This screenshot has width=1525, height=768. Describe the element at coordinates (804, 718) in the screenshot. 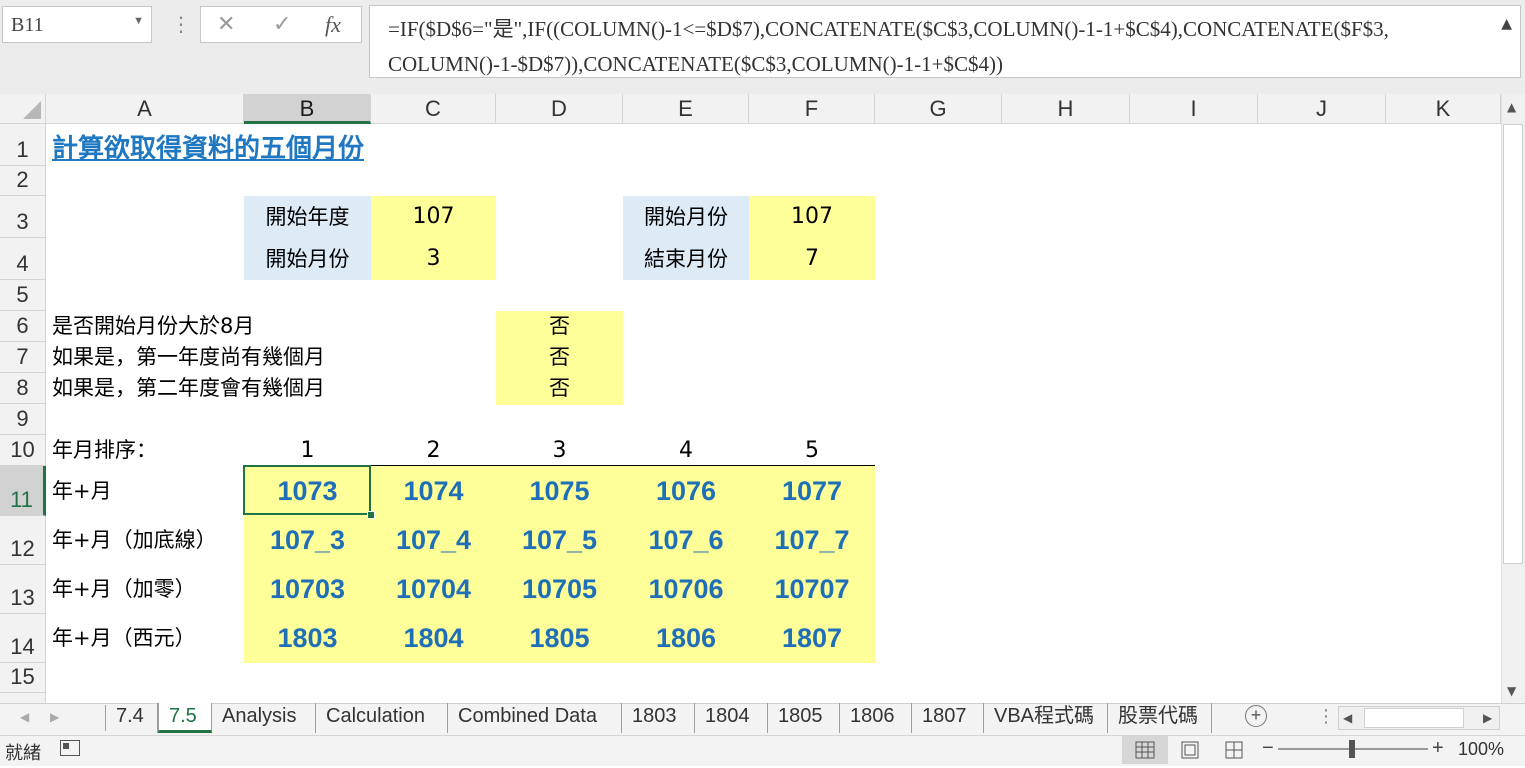

I see `tab-1805: 1805` at that location.